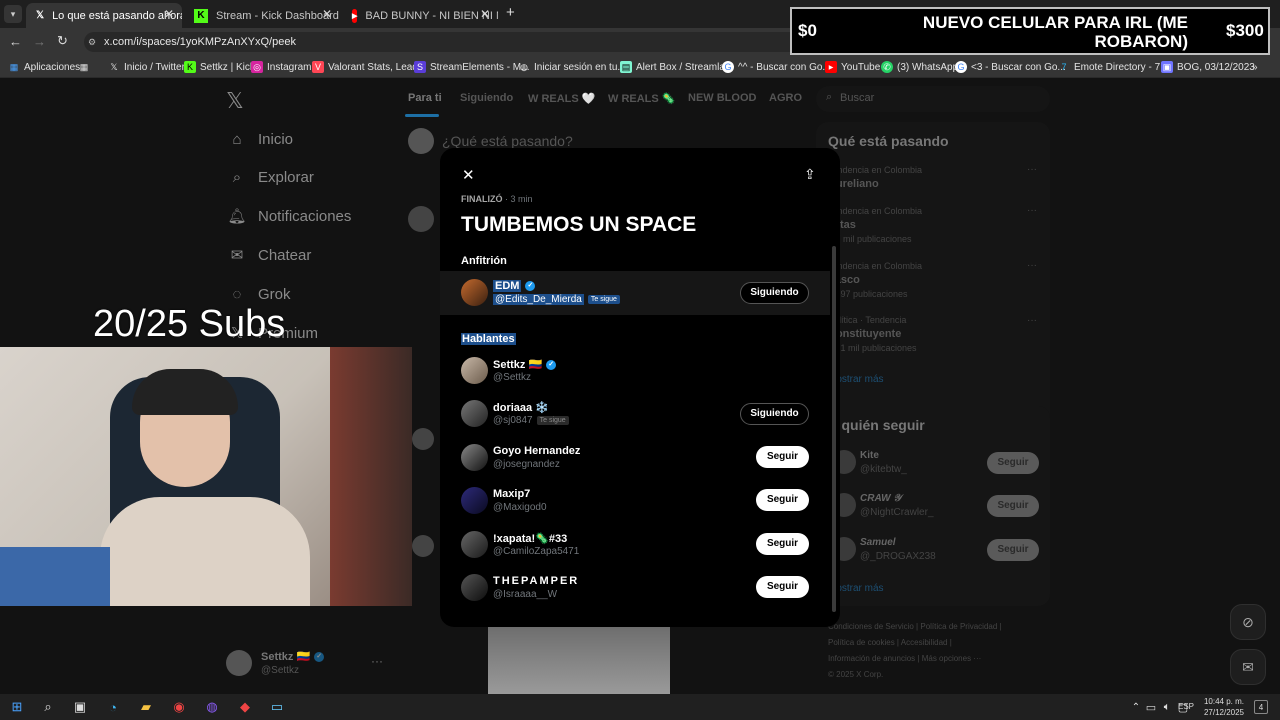 The width and height of the screenshot is (1280, 720). Describe the element at coordinates (212, 707) in the screenshot. I see `obs-icon: ◍` at that location.